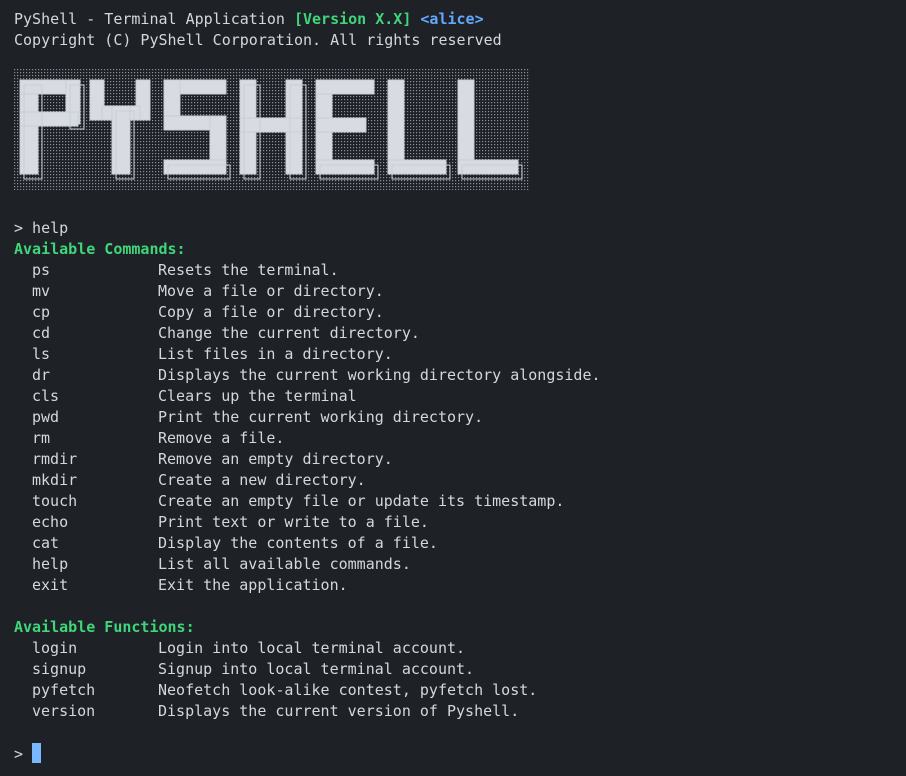 Image resolution: width=906 pixels, height=776 pixels. Describe the element at coordinates (312, 648) in the screenshot. I see `function-row-description: Login into local terminal account.` at that location.